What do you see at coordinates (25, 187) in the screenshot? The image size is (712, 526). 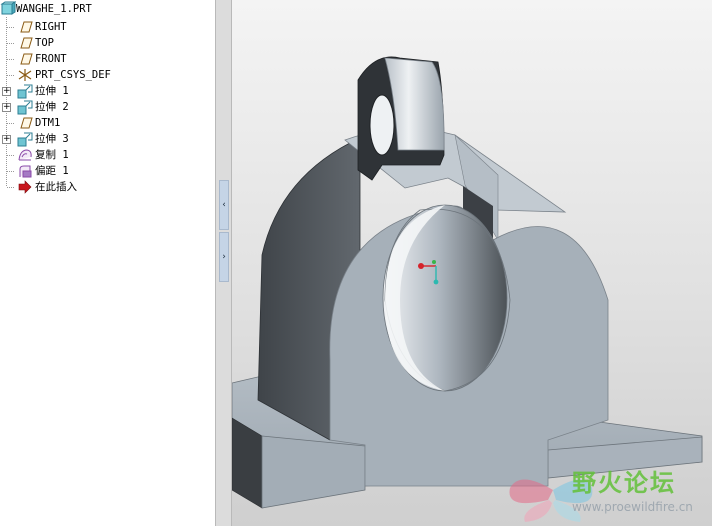 I see `insert-here-arrow-icon` at bounding box center [25, 187].